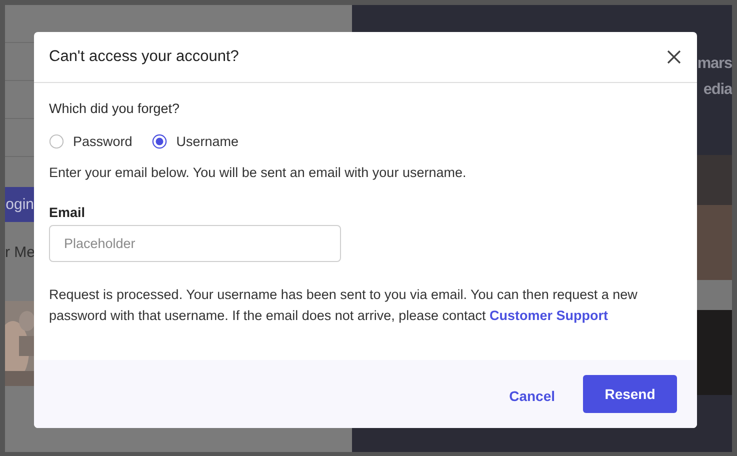 The height and width of the screenshot is (456, 737). What do you see at coordinates (343, 305) in the screenshot?
I see `status-message: Request is processed. Your username has been sent to you via email. You can then request a new password with that username. If the email does not arrive, please contact Customer Support` at bounding box center [343, 305].